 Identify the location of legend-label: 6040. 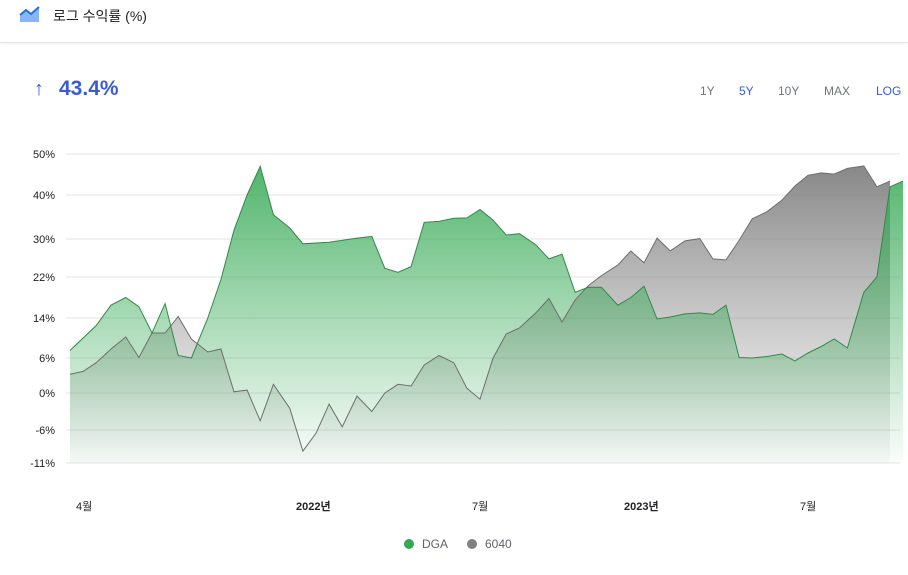
(498, 544).